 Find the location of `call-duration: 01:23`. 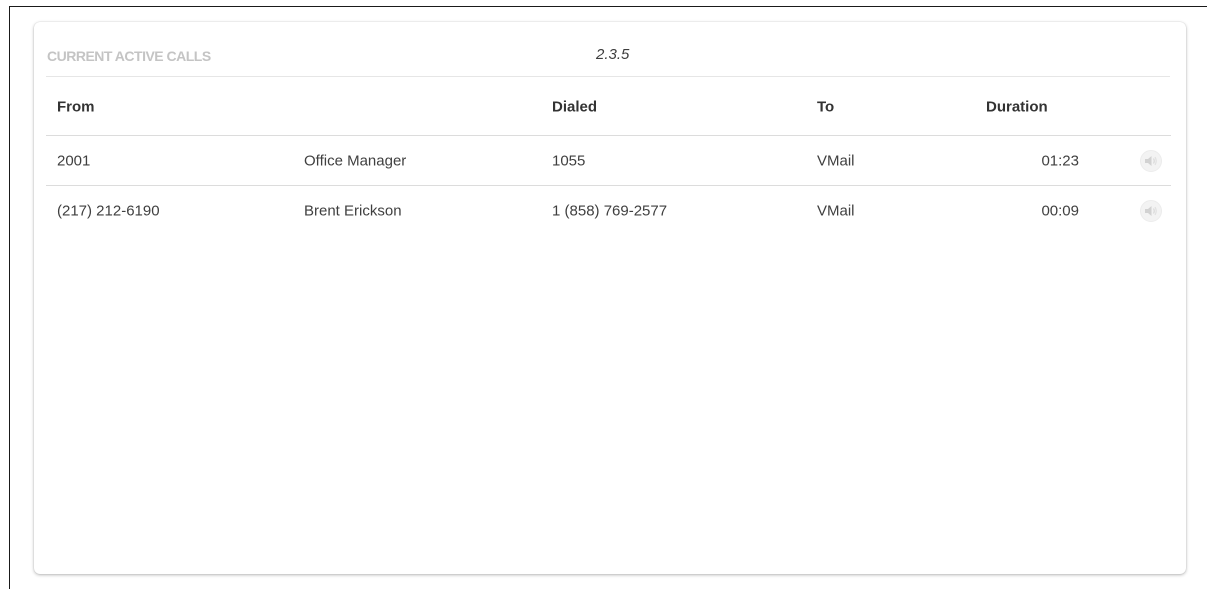

call-duration: 01:23 is located at coordinates (1060, 160).